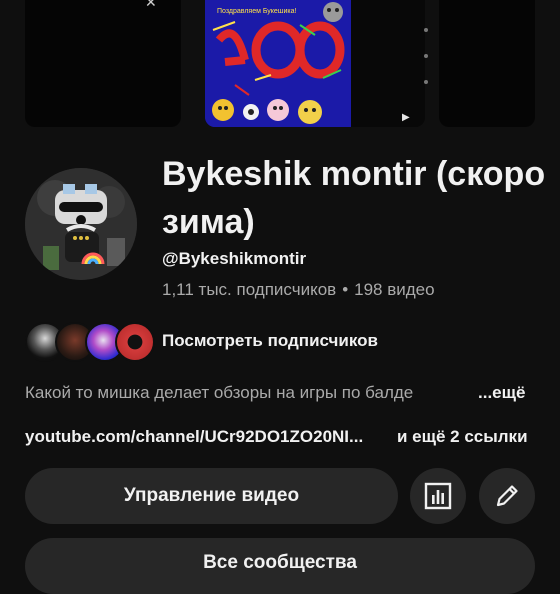  Describe the element at coordinates (394, 289) in the screenshot. I see `video-count: 198 видео` at that location.